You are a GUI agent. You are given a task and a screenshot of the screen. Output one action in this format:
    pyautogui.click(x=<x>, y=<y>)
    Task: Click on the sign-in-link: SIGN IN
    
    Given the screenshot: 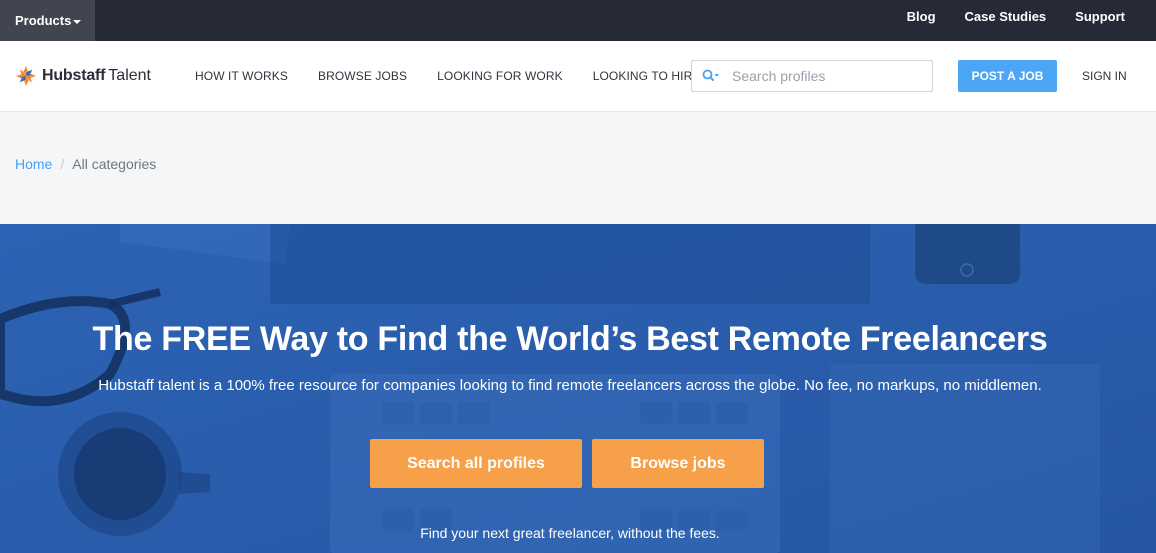 What is the action you would take?
    pyautogui.click(x=1104, y=76)
    